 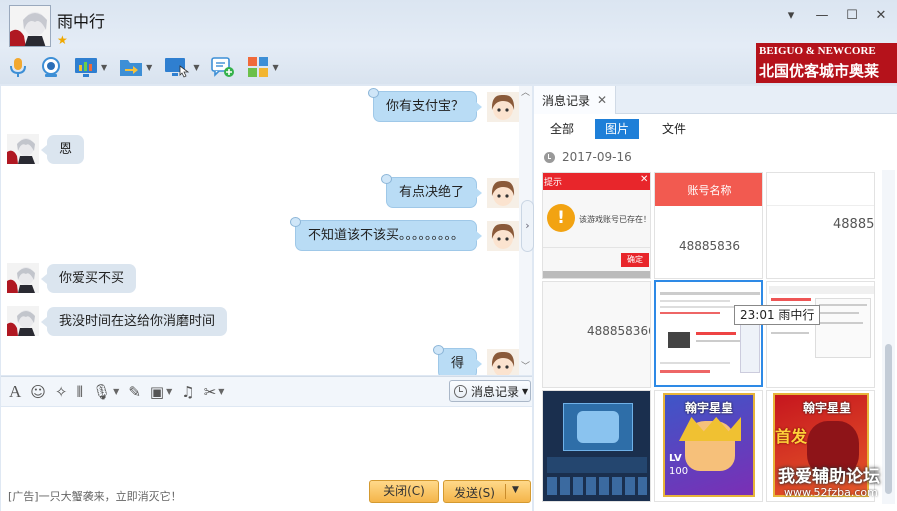 I want to click on message-row: 恩, so click(x=46, y=149).